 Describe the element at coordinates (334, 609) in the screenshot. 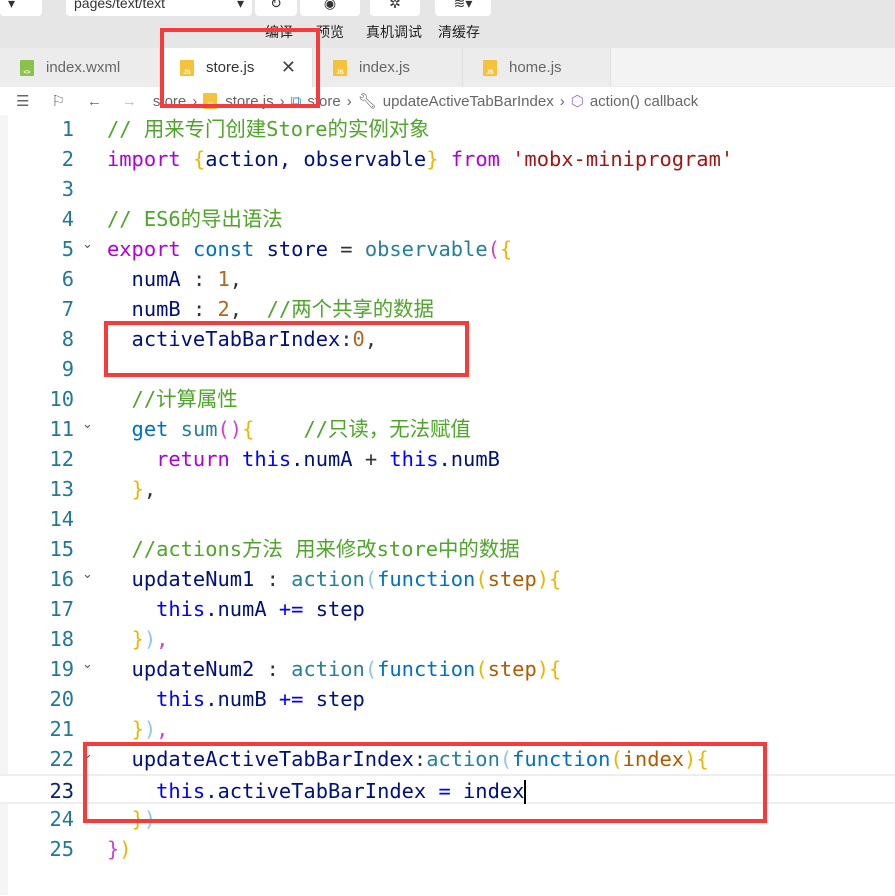

I see `code-token: step` at that location.